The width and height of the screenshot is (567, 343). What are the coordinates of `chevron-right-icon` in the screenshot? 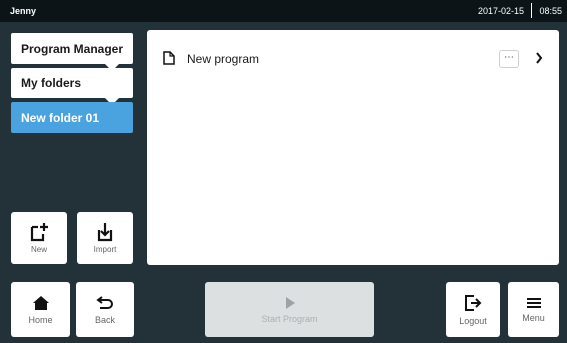 It's located at (539, 58).